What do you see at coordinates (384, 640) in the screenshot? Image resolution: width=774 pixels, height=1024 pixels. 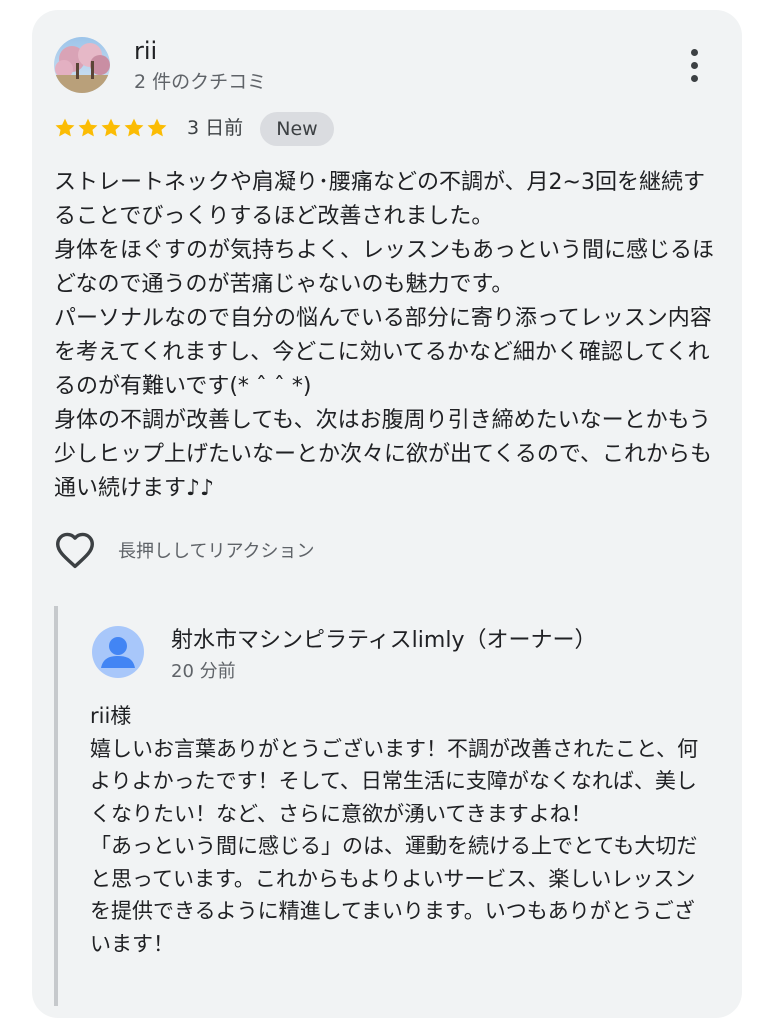 I see `owner-name: 射水市マシンピラティスlimly（オーナー）` at bounding box center [384, 640].